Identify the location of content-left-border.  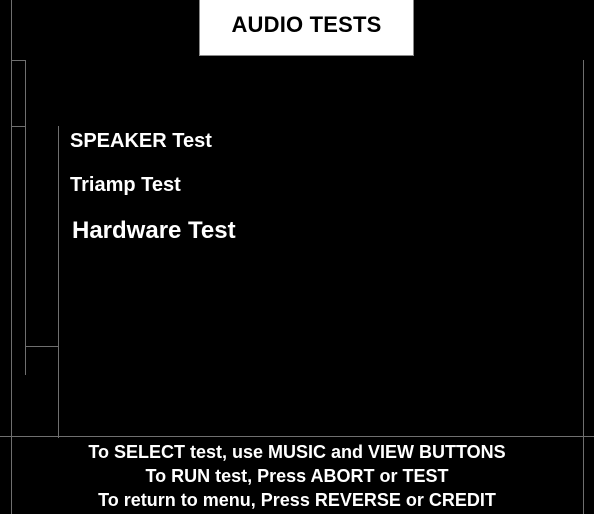
(58, 282).